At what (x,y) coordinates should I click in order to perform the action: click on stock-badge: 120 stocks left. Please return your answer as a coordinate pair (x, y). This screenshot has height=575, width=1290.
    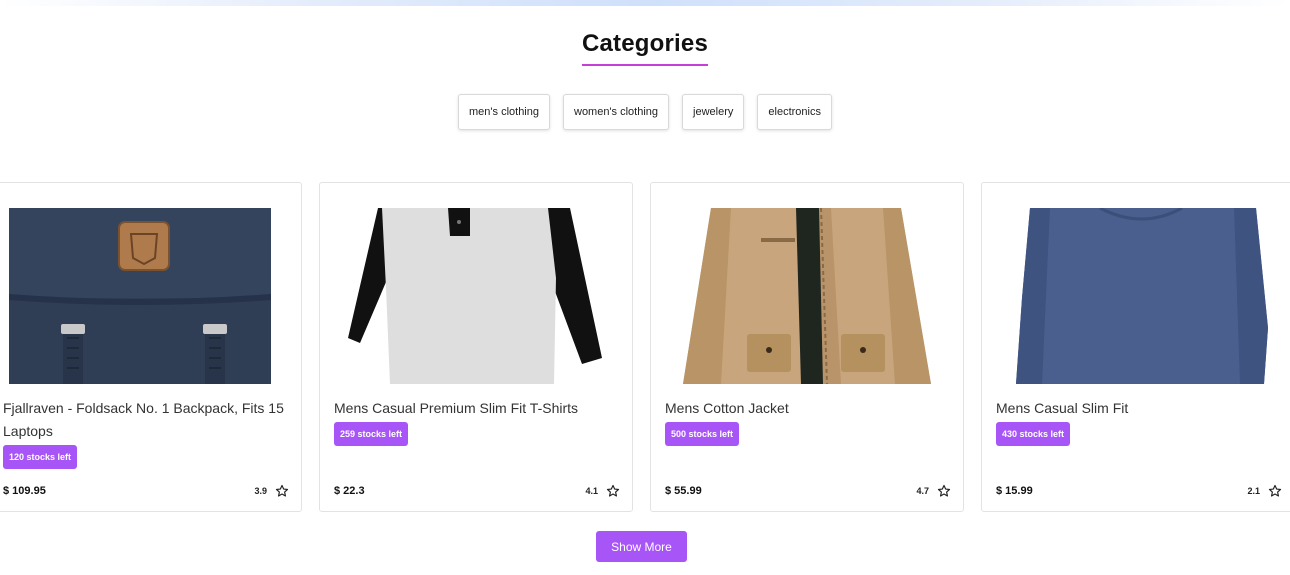
    Looking at the image, I should click on (40, 457).